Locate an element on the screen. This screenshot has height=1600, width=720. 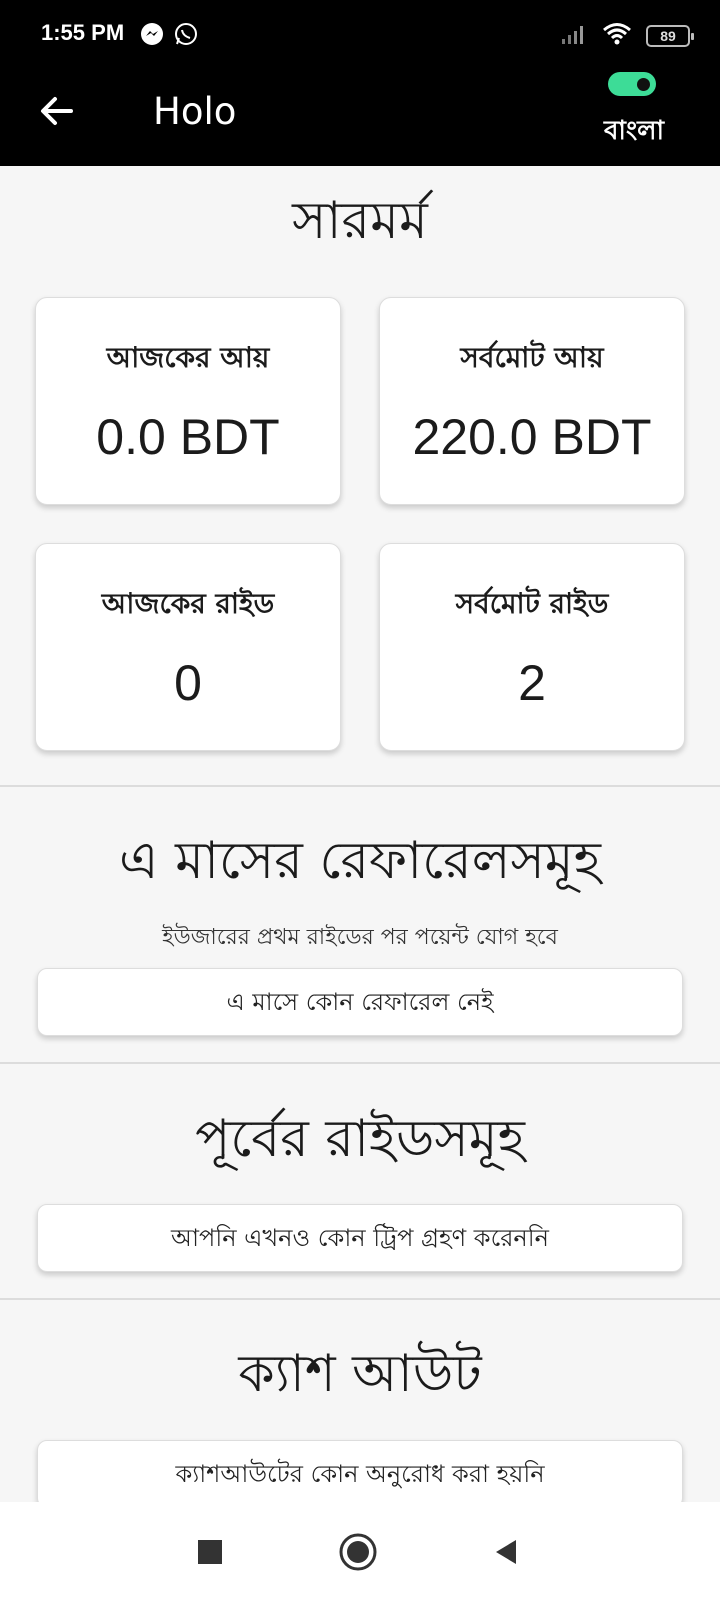
previous-rides-title: পূর্বের রাইডসমূহ is located at coordinates (360, 1139).